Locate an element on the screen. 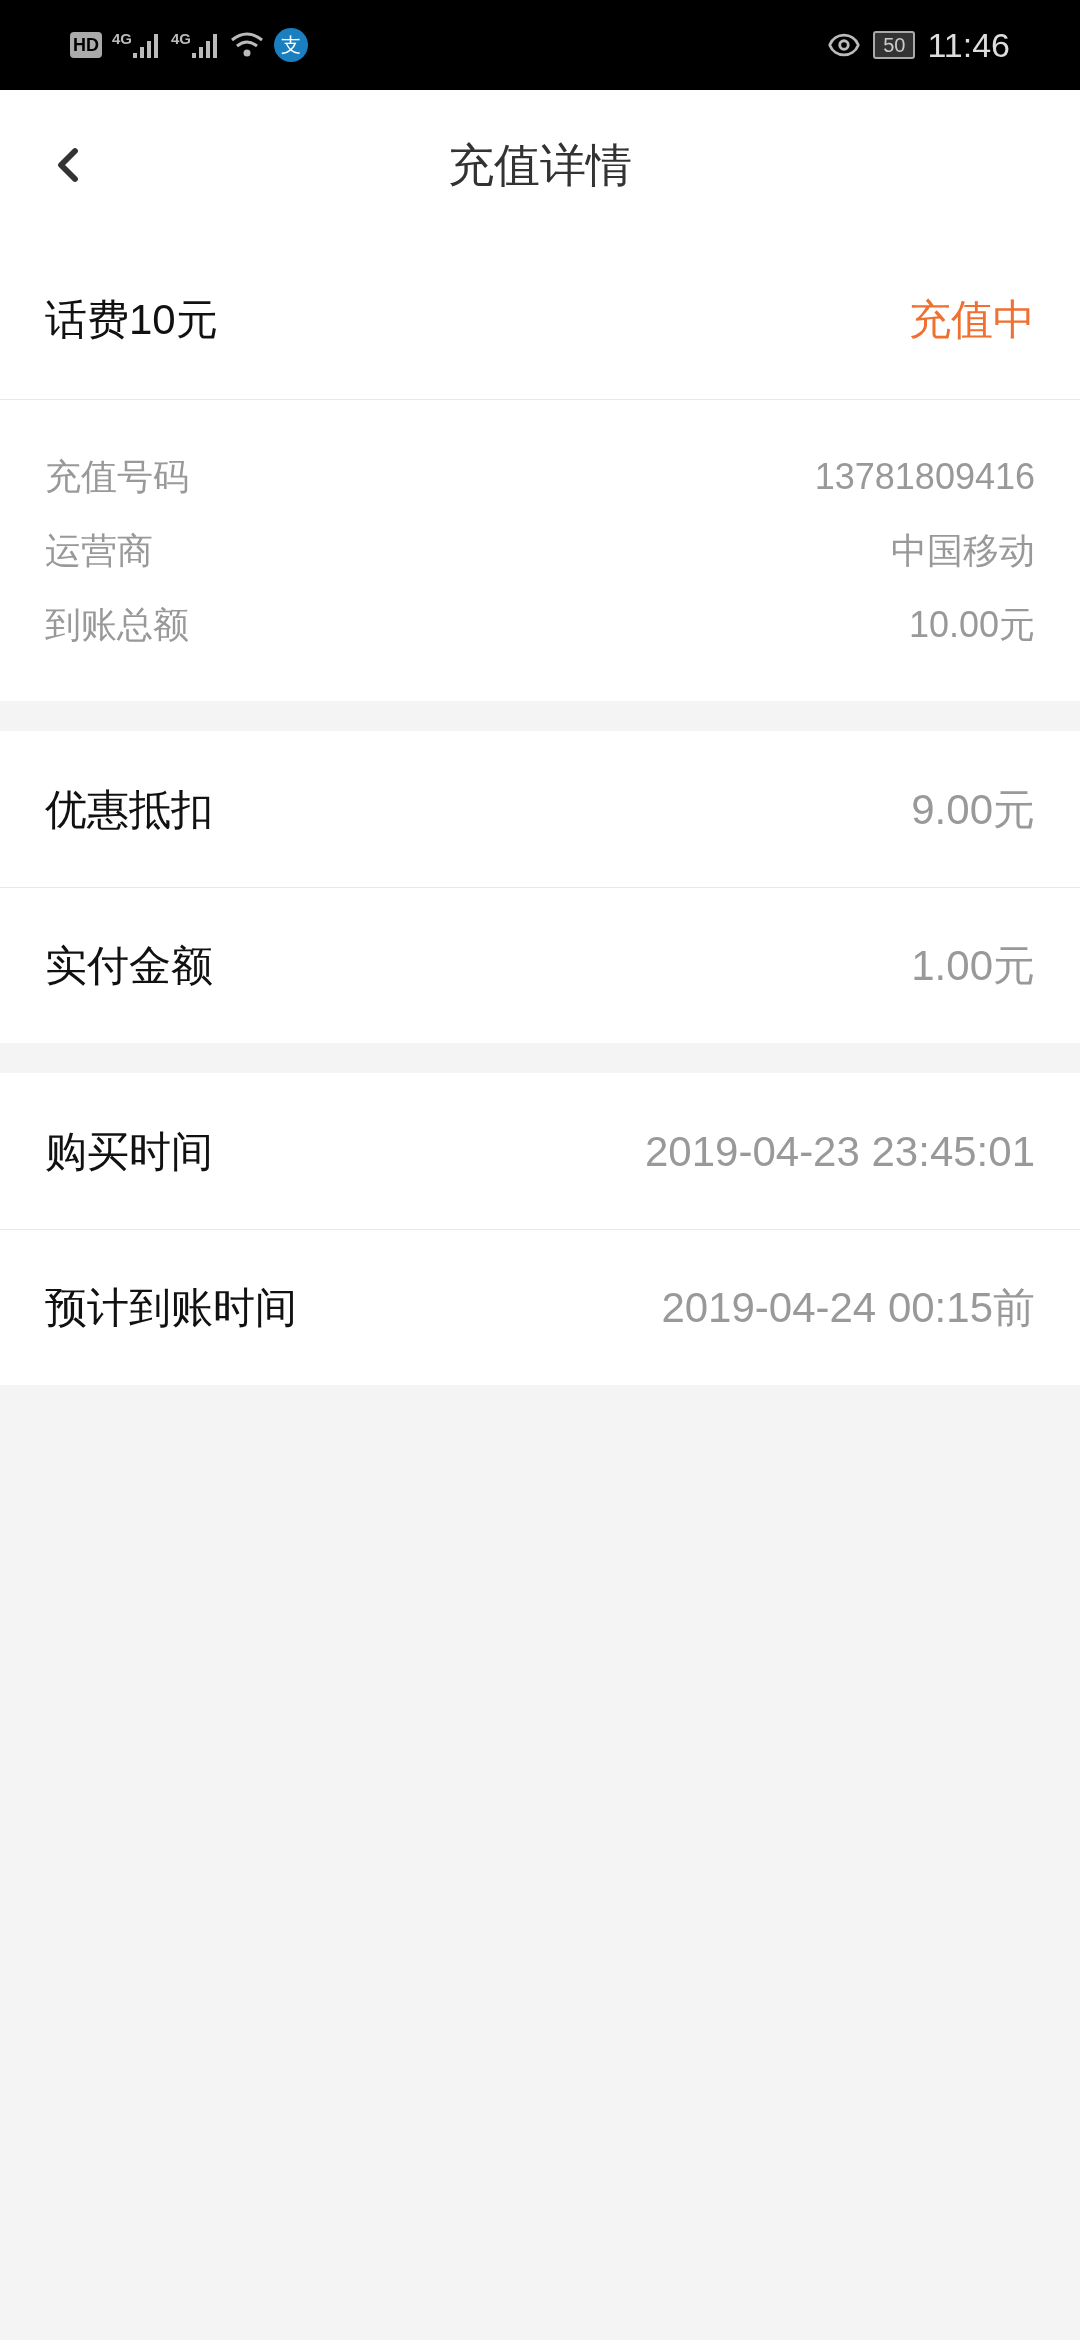 This screenshot has height=2340, width=1080. row-label: 优惠抵扣 is located at coordinates (129, 809).